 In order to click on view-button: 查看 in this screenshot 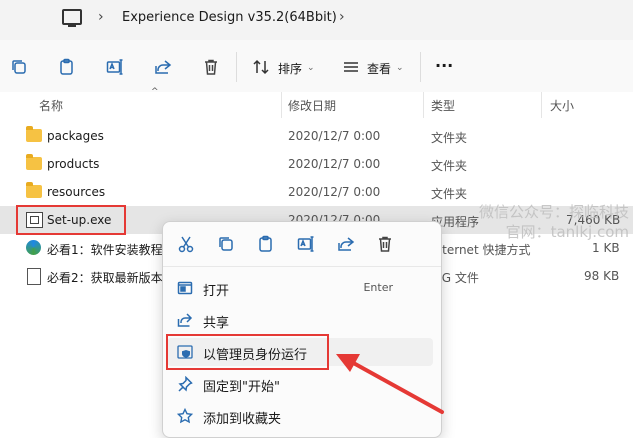, I will do `click(379, 68)`.